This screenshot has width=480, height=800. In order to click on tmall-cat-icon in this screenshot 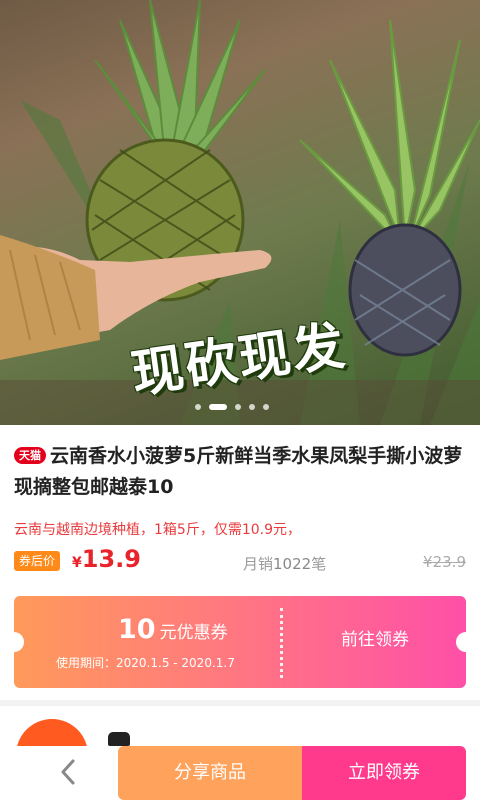, I will do `click(119, 739)`.